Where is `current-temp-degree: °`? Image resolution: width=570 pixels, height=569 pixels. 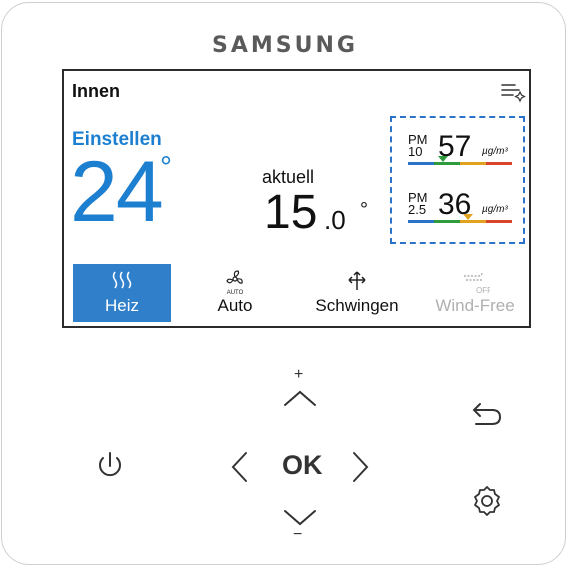
current-temp-degree: ° is located at coordinates (364, 210).